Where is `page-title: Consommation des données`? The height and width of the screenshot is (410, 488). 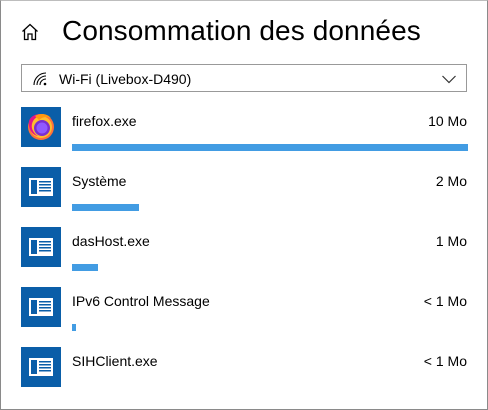 page-title: Consommation des données is located at coordinates (241, 30).